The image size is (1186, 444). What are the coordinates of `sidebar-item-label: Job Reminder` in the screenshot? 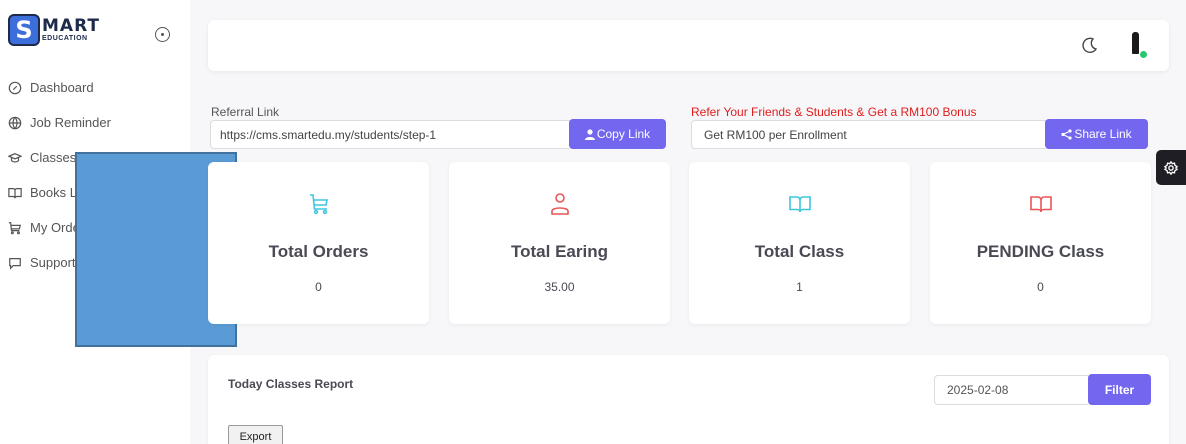 It's located at (70, 122).